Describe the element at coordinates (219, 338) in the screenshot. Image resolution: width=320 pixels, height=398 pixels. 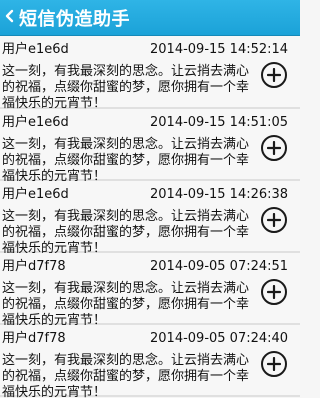
I see `timestamp: 2014-09-05 07:24:40` at that location.